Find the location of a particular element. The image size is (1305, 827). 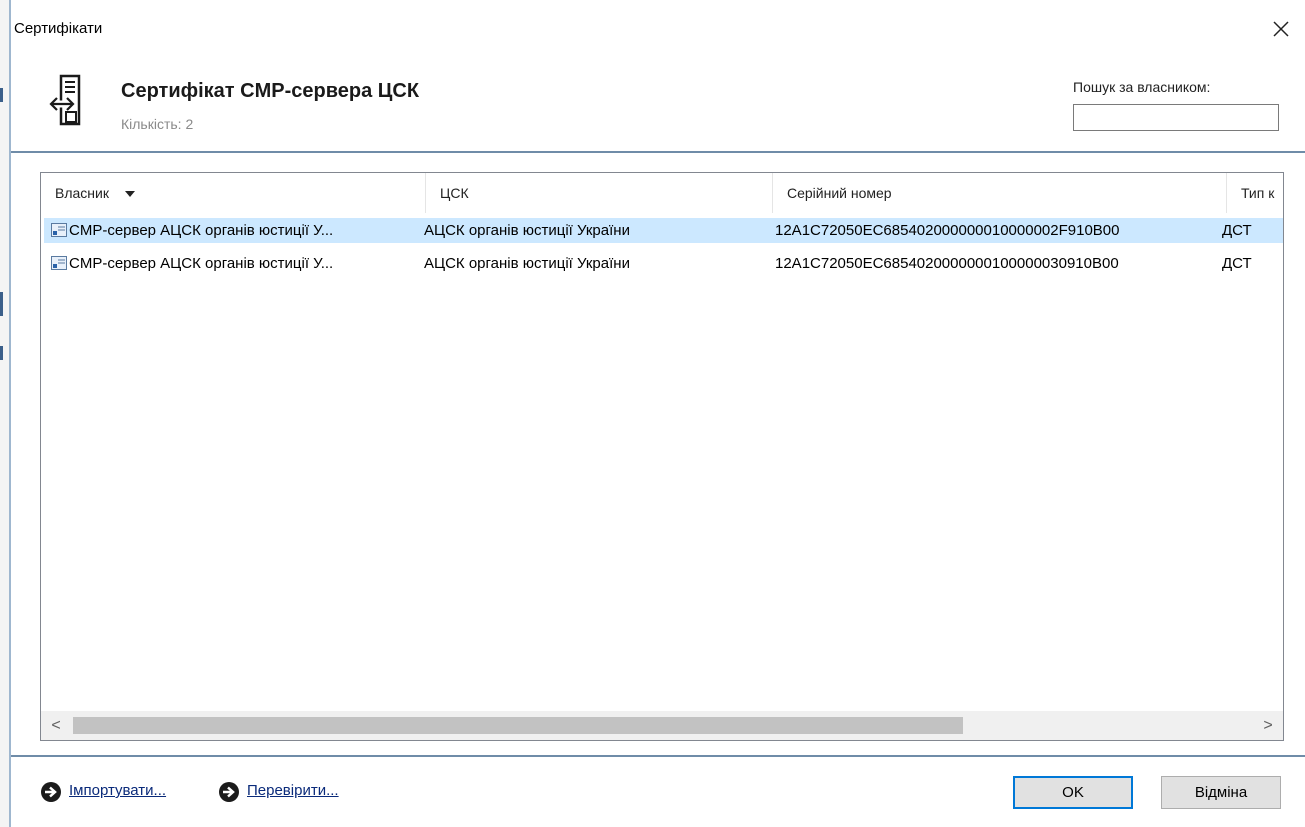

column-header-serial: Серійний номер is located at coordinates (1000, 193).